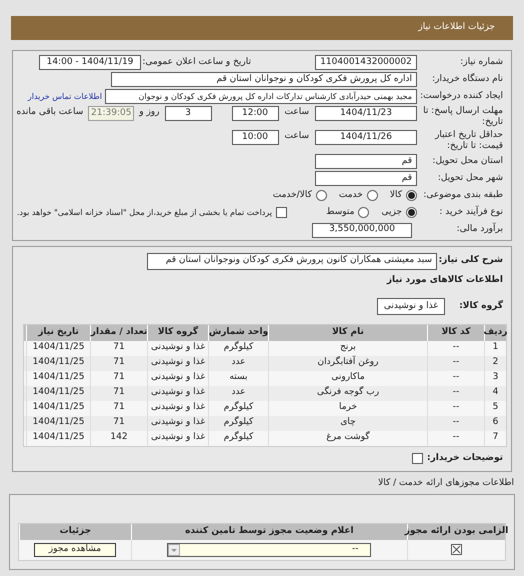  What do you see at coordinates (481, 62) in the screenshot?
I see `field-label: شماره نیاز:` at bounding box center [481, 62].